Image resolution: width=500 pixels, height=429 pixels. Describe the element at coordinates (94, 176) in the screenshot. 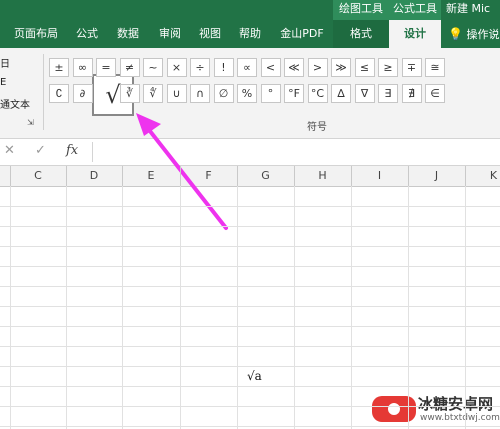

I see `column-header: D` at that location.